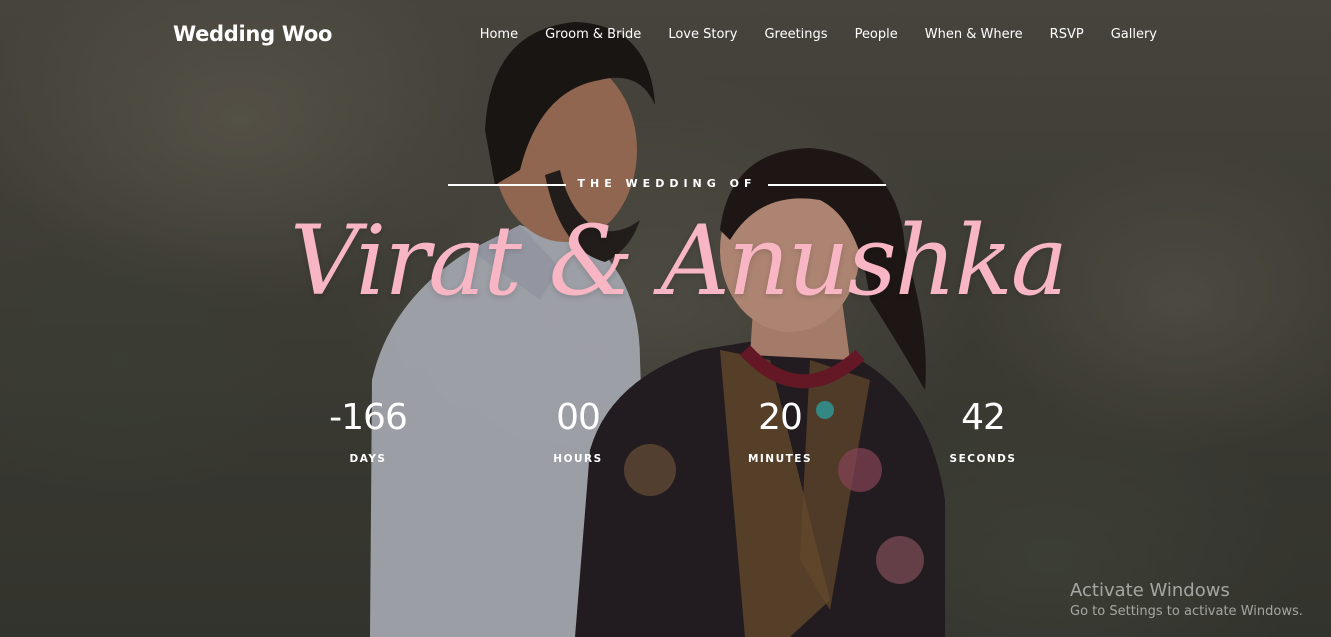  Describe the element at coordinates (578, 459) in the screenshot. I see `countdown-hours-label: HOURS` at that location.